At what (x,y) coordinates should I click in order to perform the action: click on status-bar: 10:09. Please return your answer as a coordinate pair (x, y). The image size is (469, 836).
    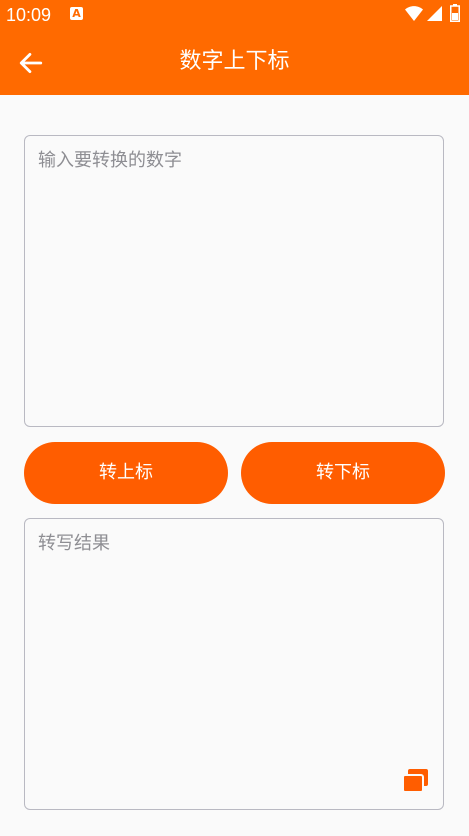
    Looking at the image, I should click on (234, 15).